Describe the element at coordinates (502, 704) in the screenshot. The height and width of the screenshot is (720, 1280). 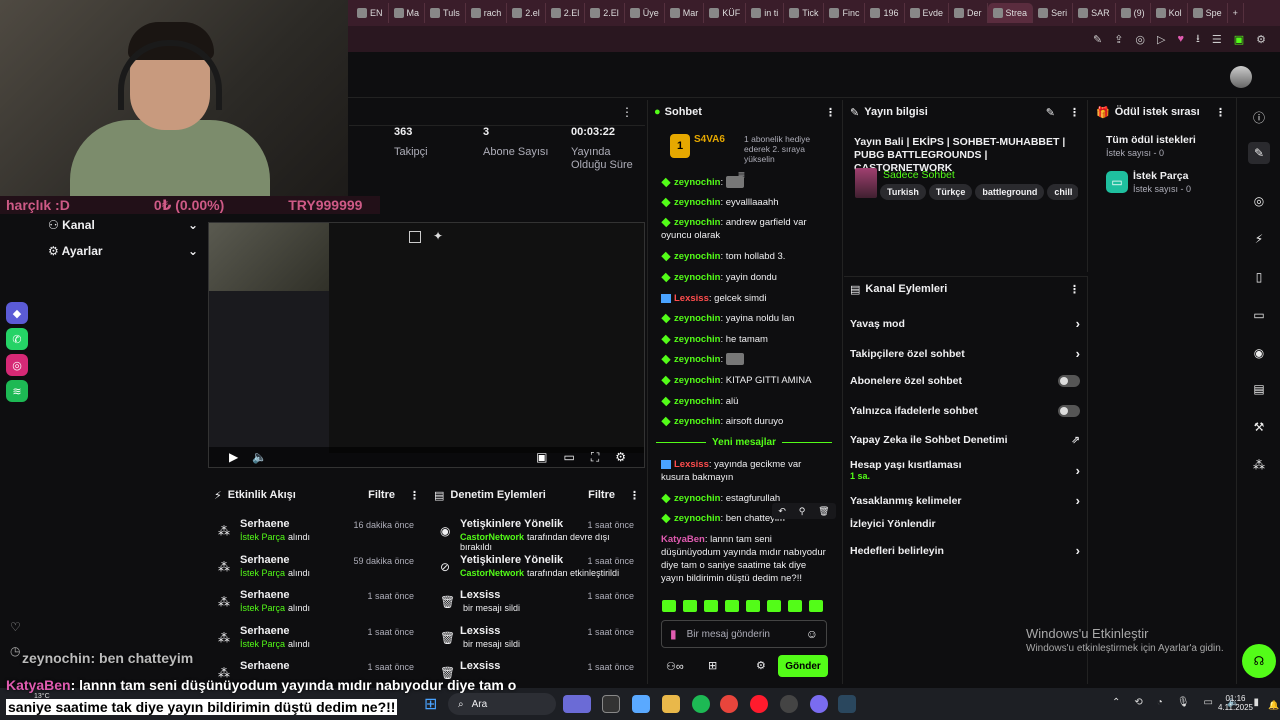
I see `taskbar-search: ⌕ Ara` at that location.